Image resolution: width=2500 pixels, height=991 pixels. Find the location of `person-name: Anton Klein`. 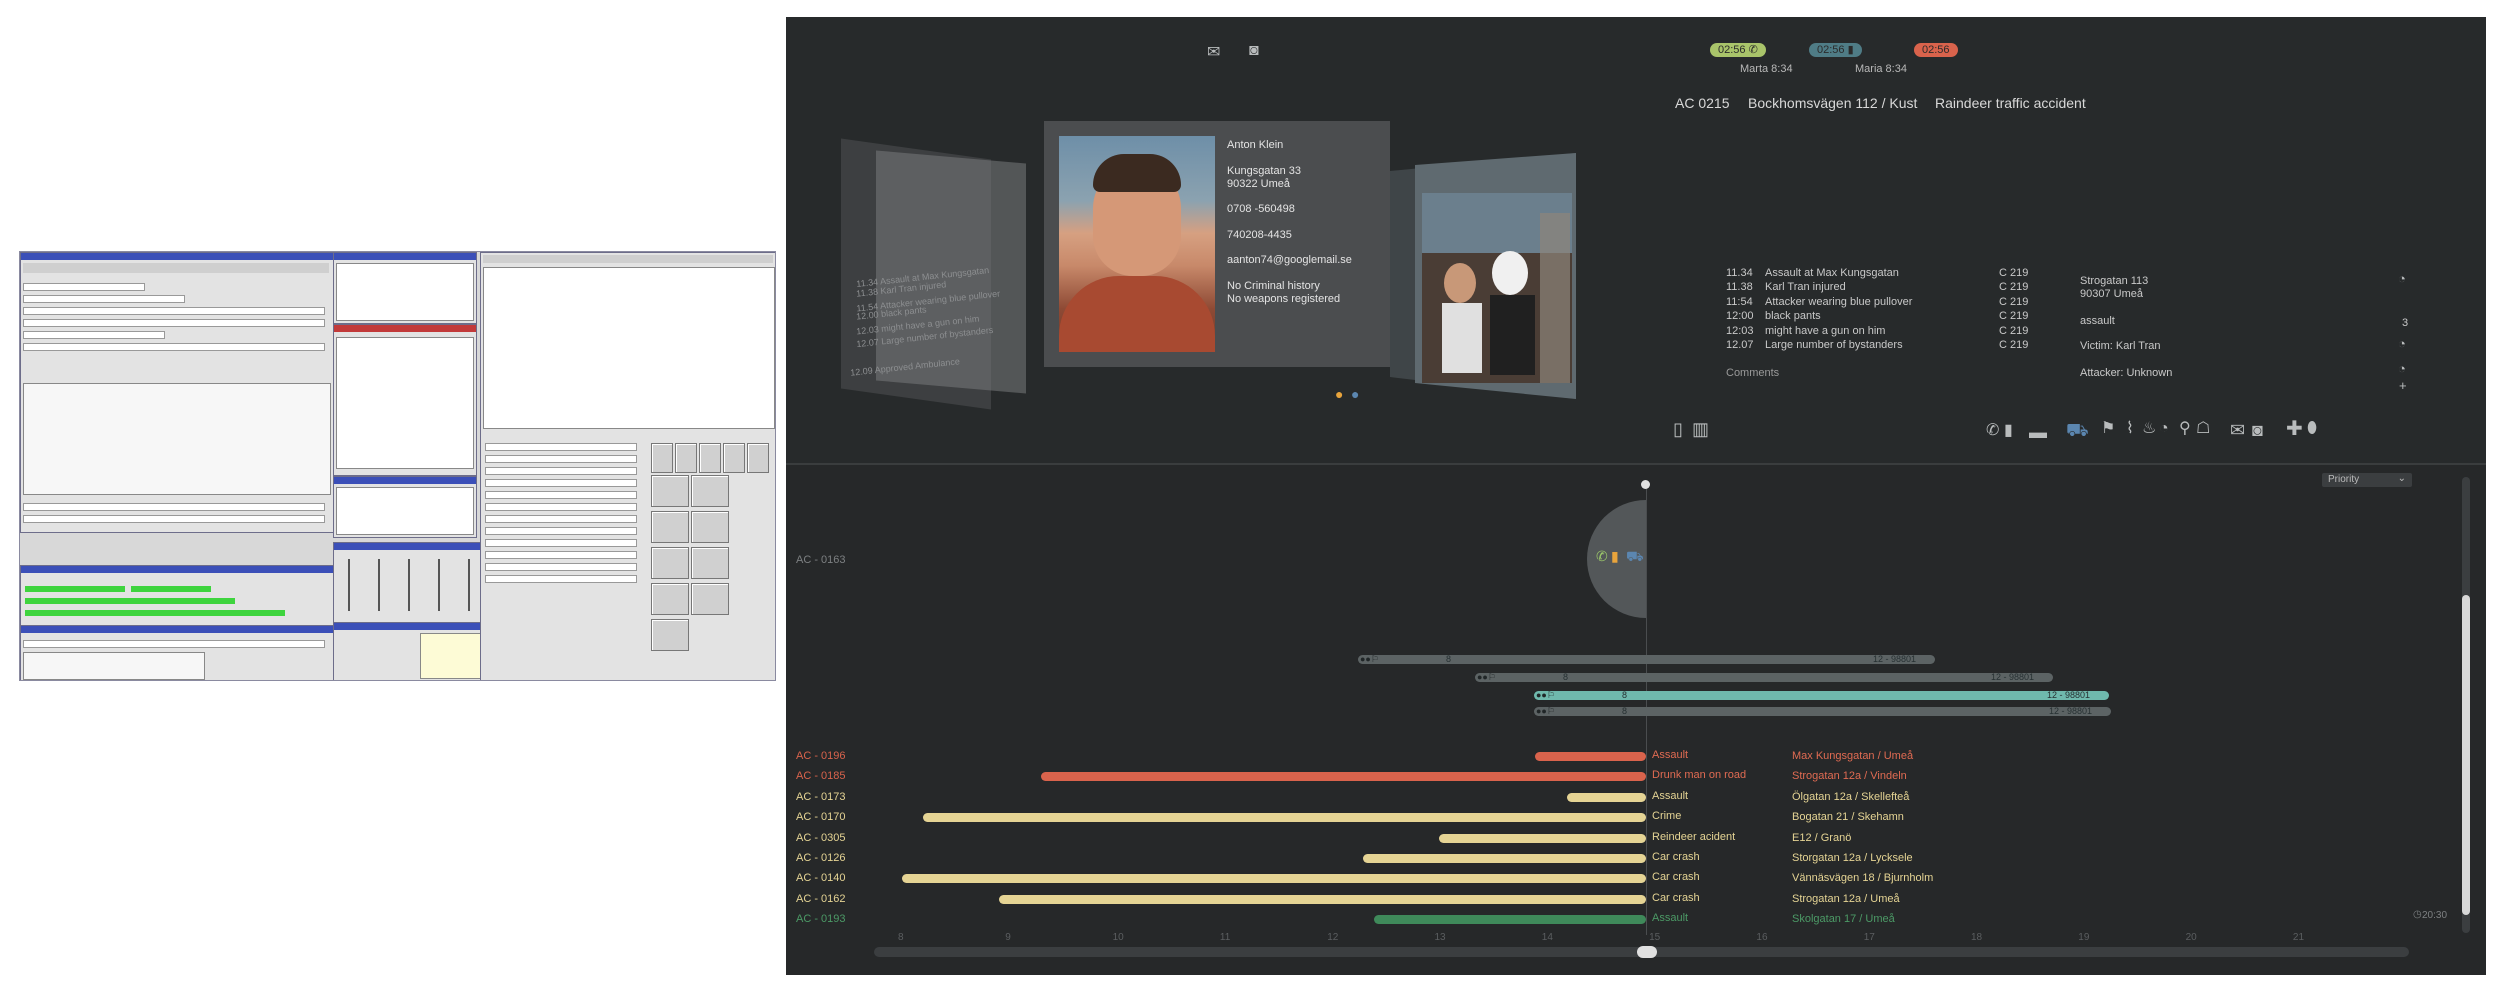

person-name: Anton Klein is located at coordinates (1255, 145).